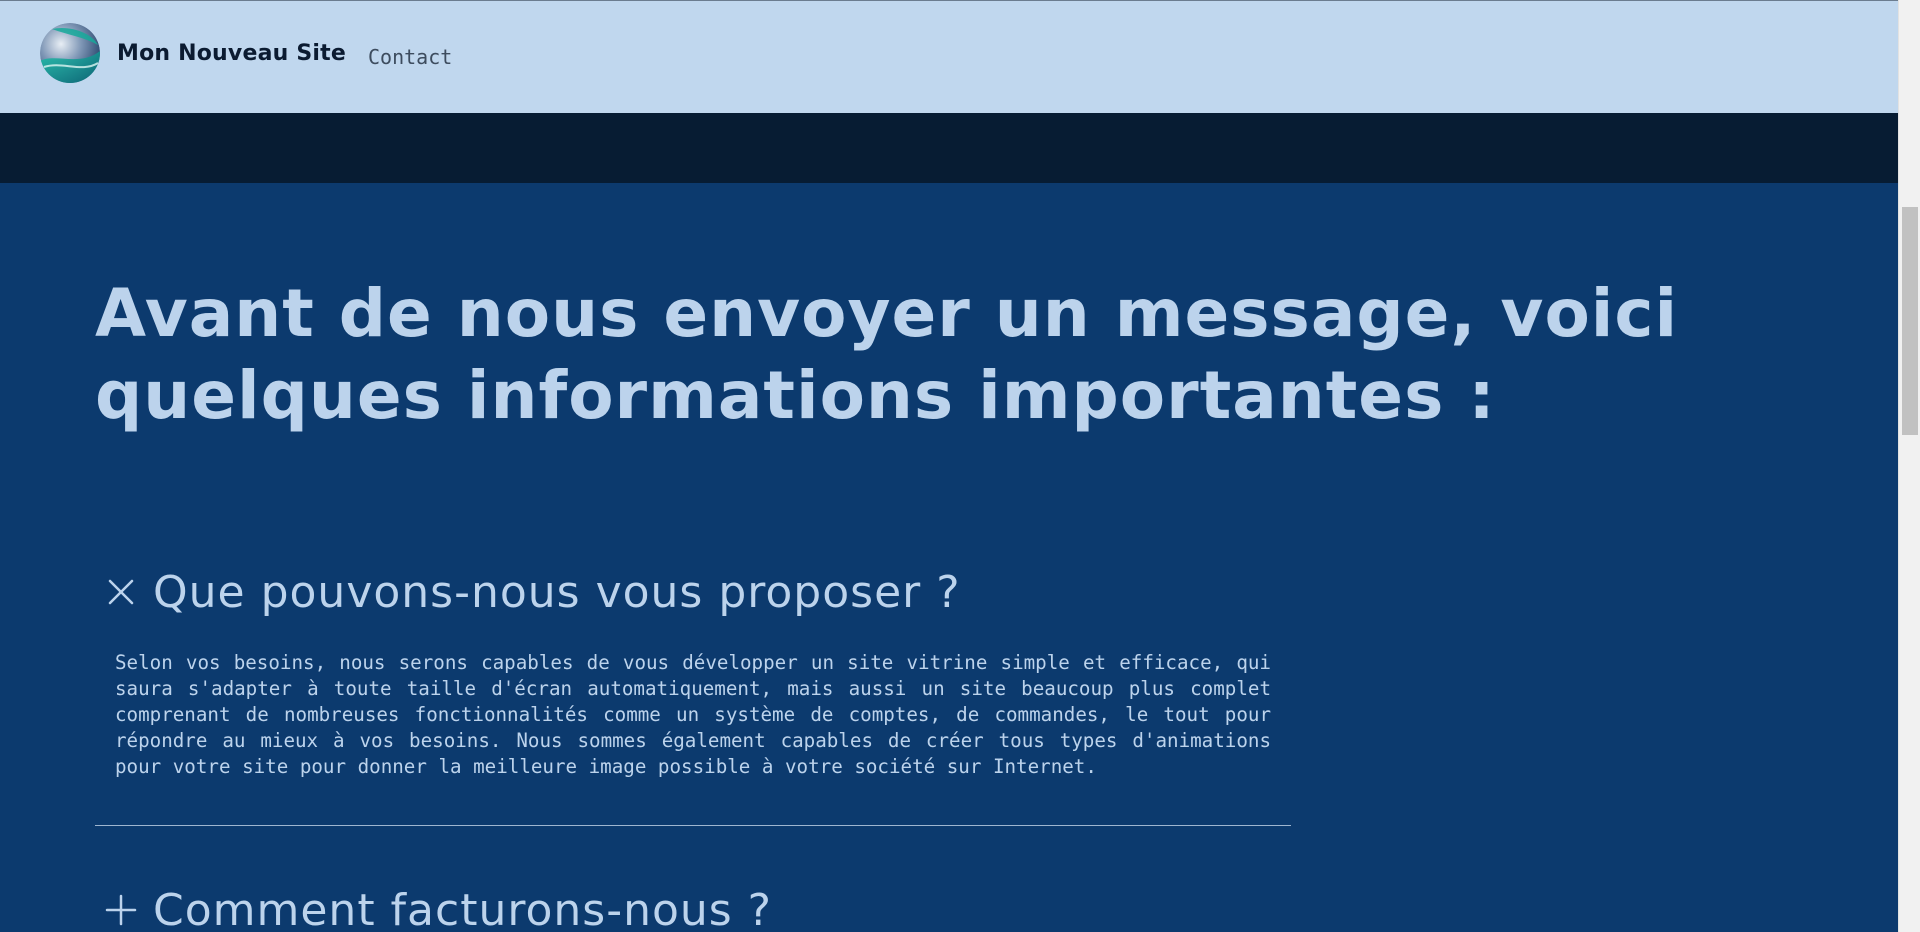 This screenshot has width=1920, height=932. Describe the element at coordinates (70, 53) in the screenshot. I see `site-logo-icon` at that location.